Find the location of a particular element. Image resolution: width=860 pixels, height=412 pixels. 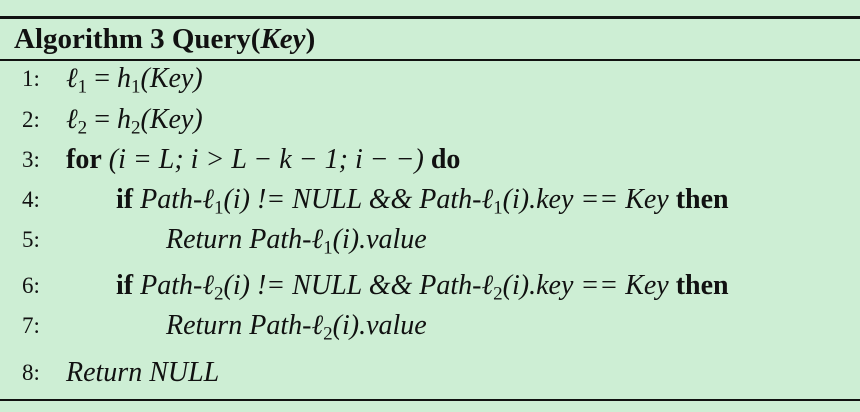

top-rule is located at coordinates (430, 17).